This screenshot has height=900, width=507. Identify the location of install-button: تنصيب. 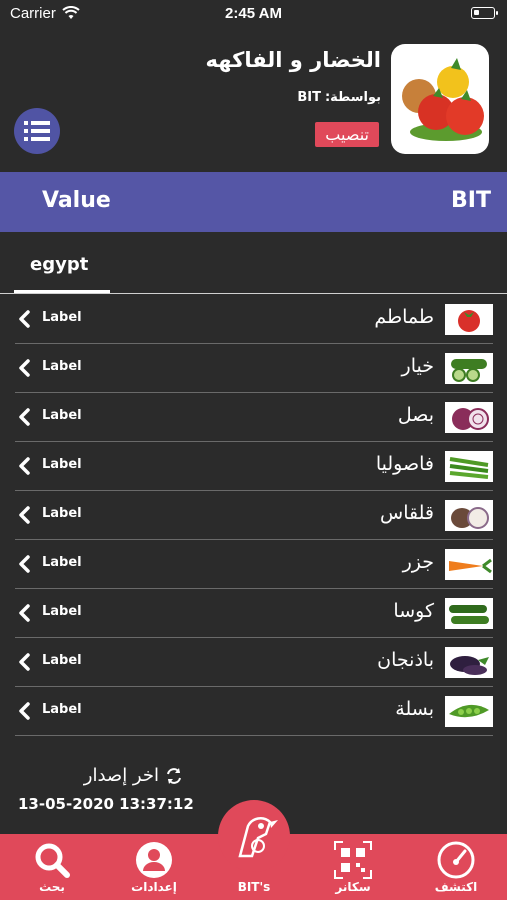
(347, 134).